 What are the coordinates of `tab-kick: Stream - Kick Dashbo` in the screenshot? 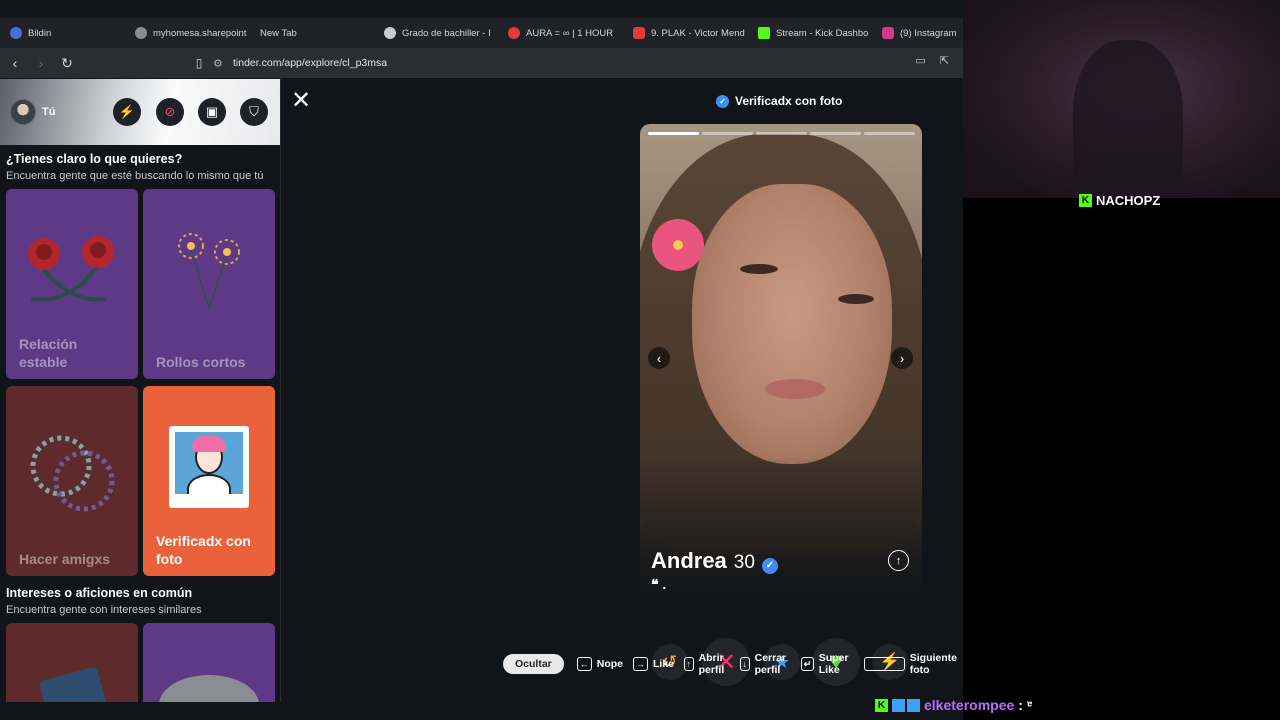 It's located at (810, 33).